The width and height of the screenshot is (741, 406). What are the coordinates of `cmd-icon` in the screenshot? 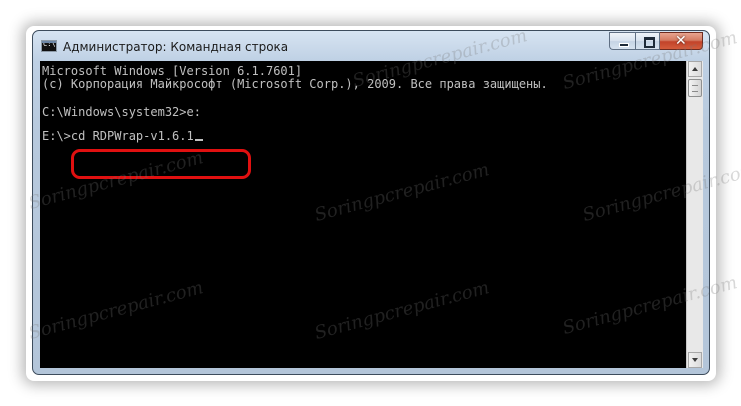 It's located at (49, 46).